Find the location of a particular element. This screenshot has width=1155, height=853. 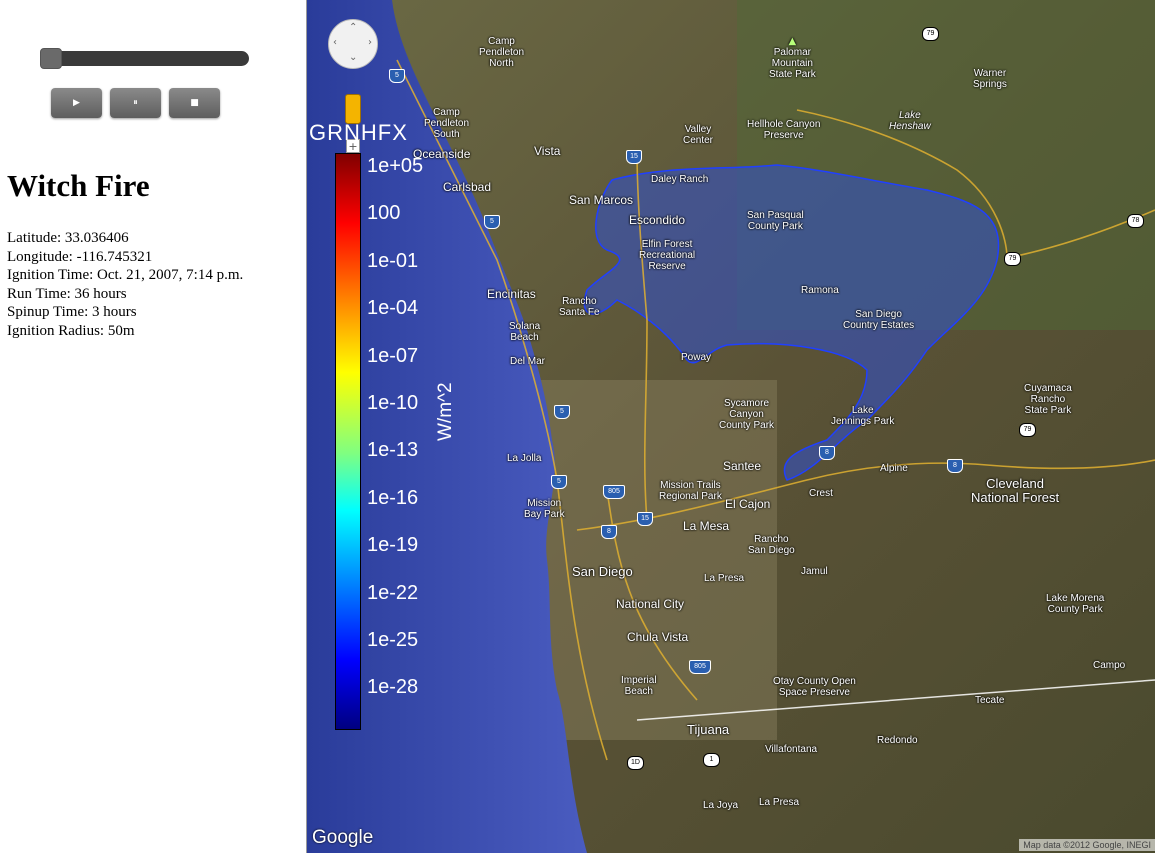

crest-label: Crest is located at coordinates (821, 493).